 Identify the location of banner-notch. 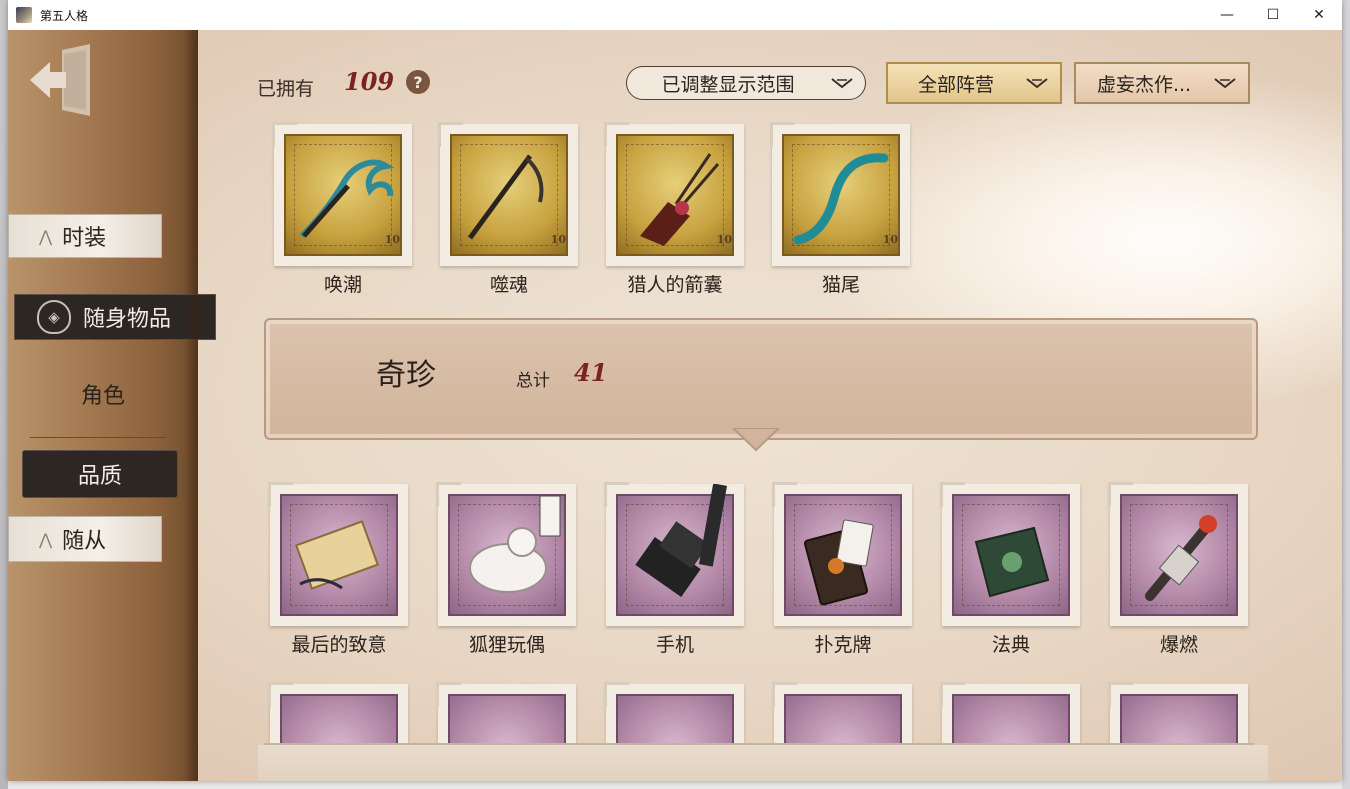
(756, 440).